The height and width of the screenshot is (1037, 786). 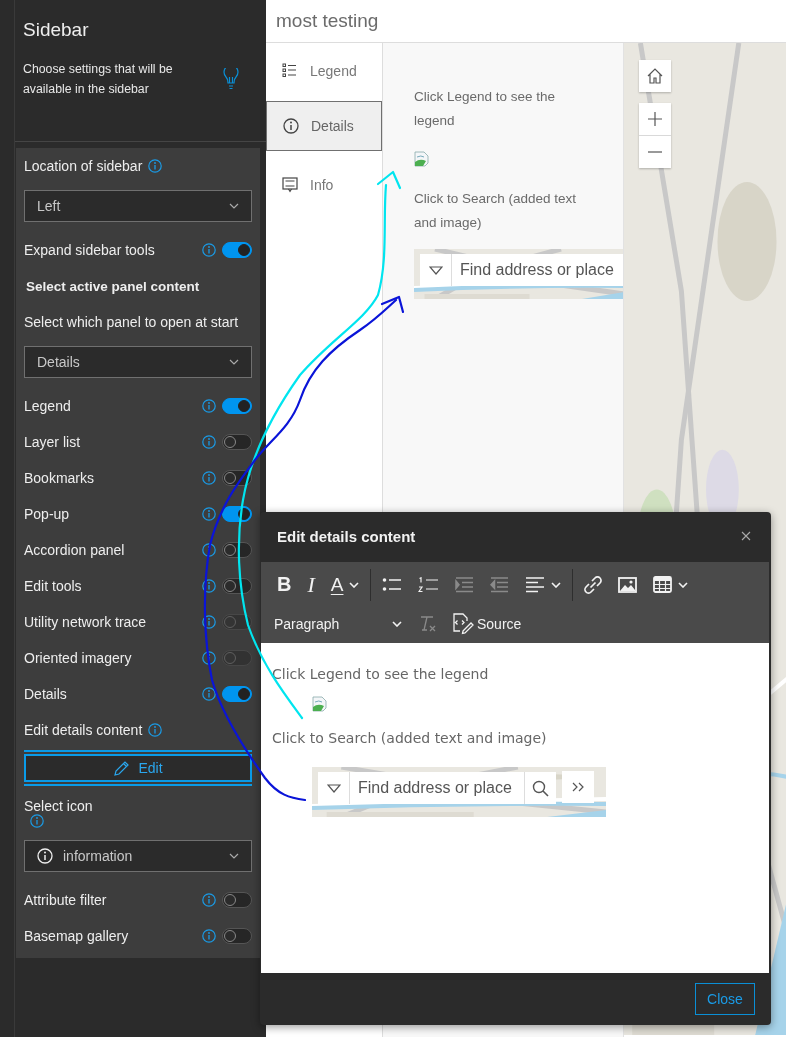 I want to click on dropdown: Left, so click(x=138, y=206).